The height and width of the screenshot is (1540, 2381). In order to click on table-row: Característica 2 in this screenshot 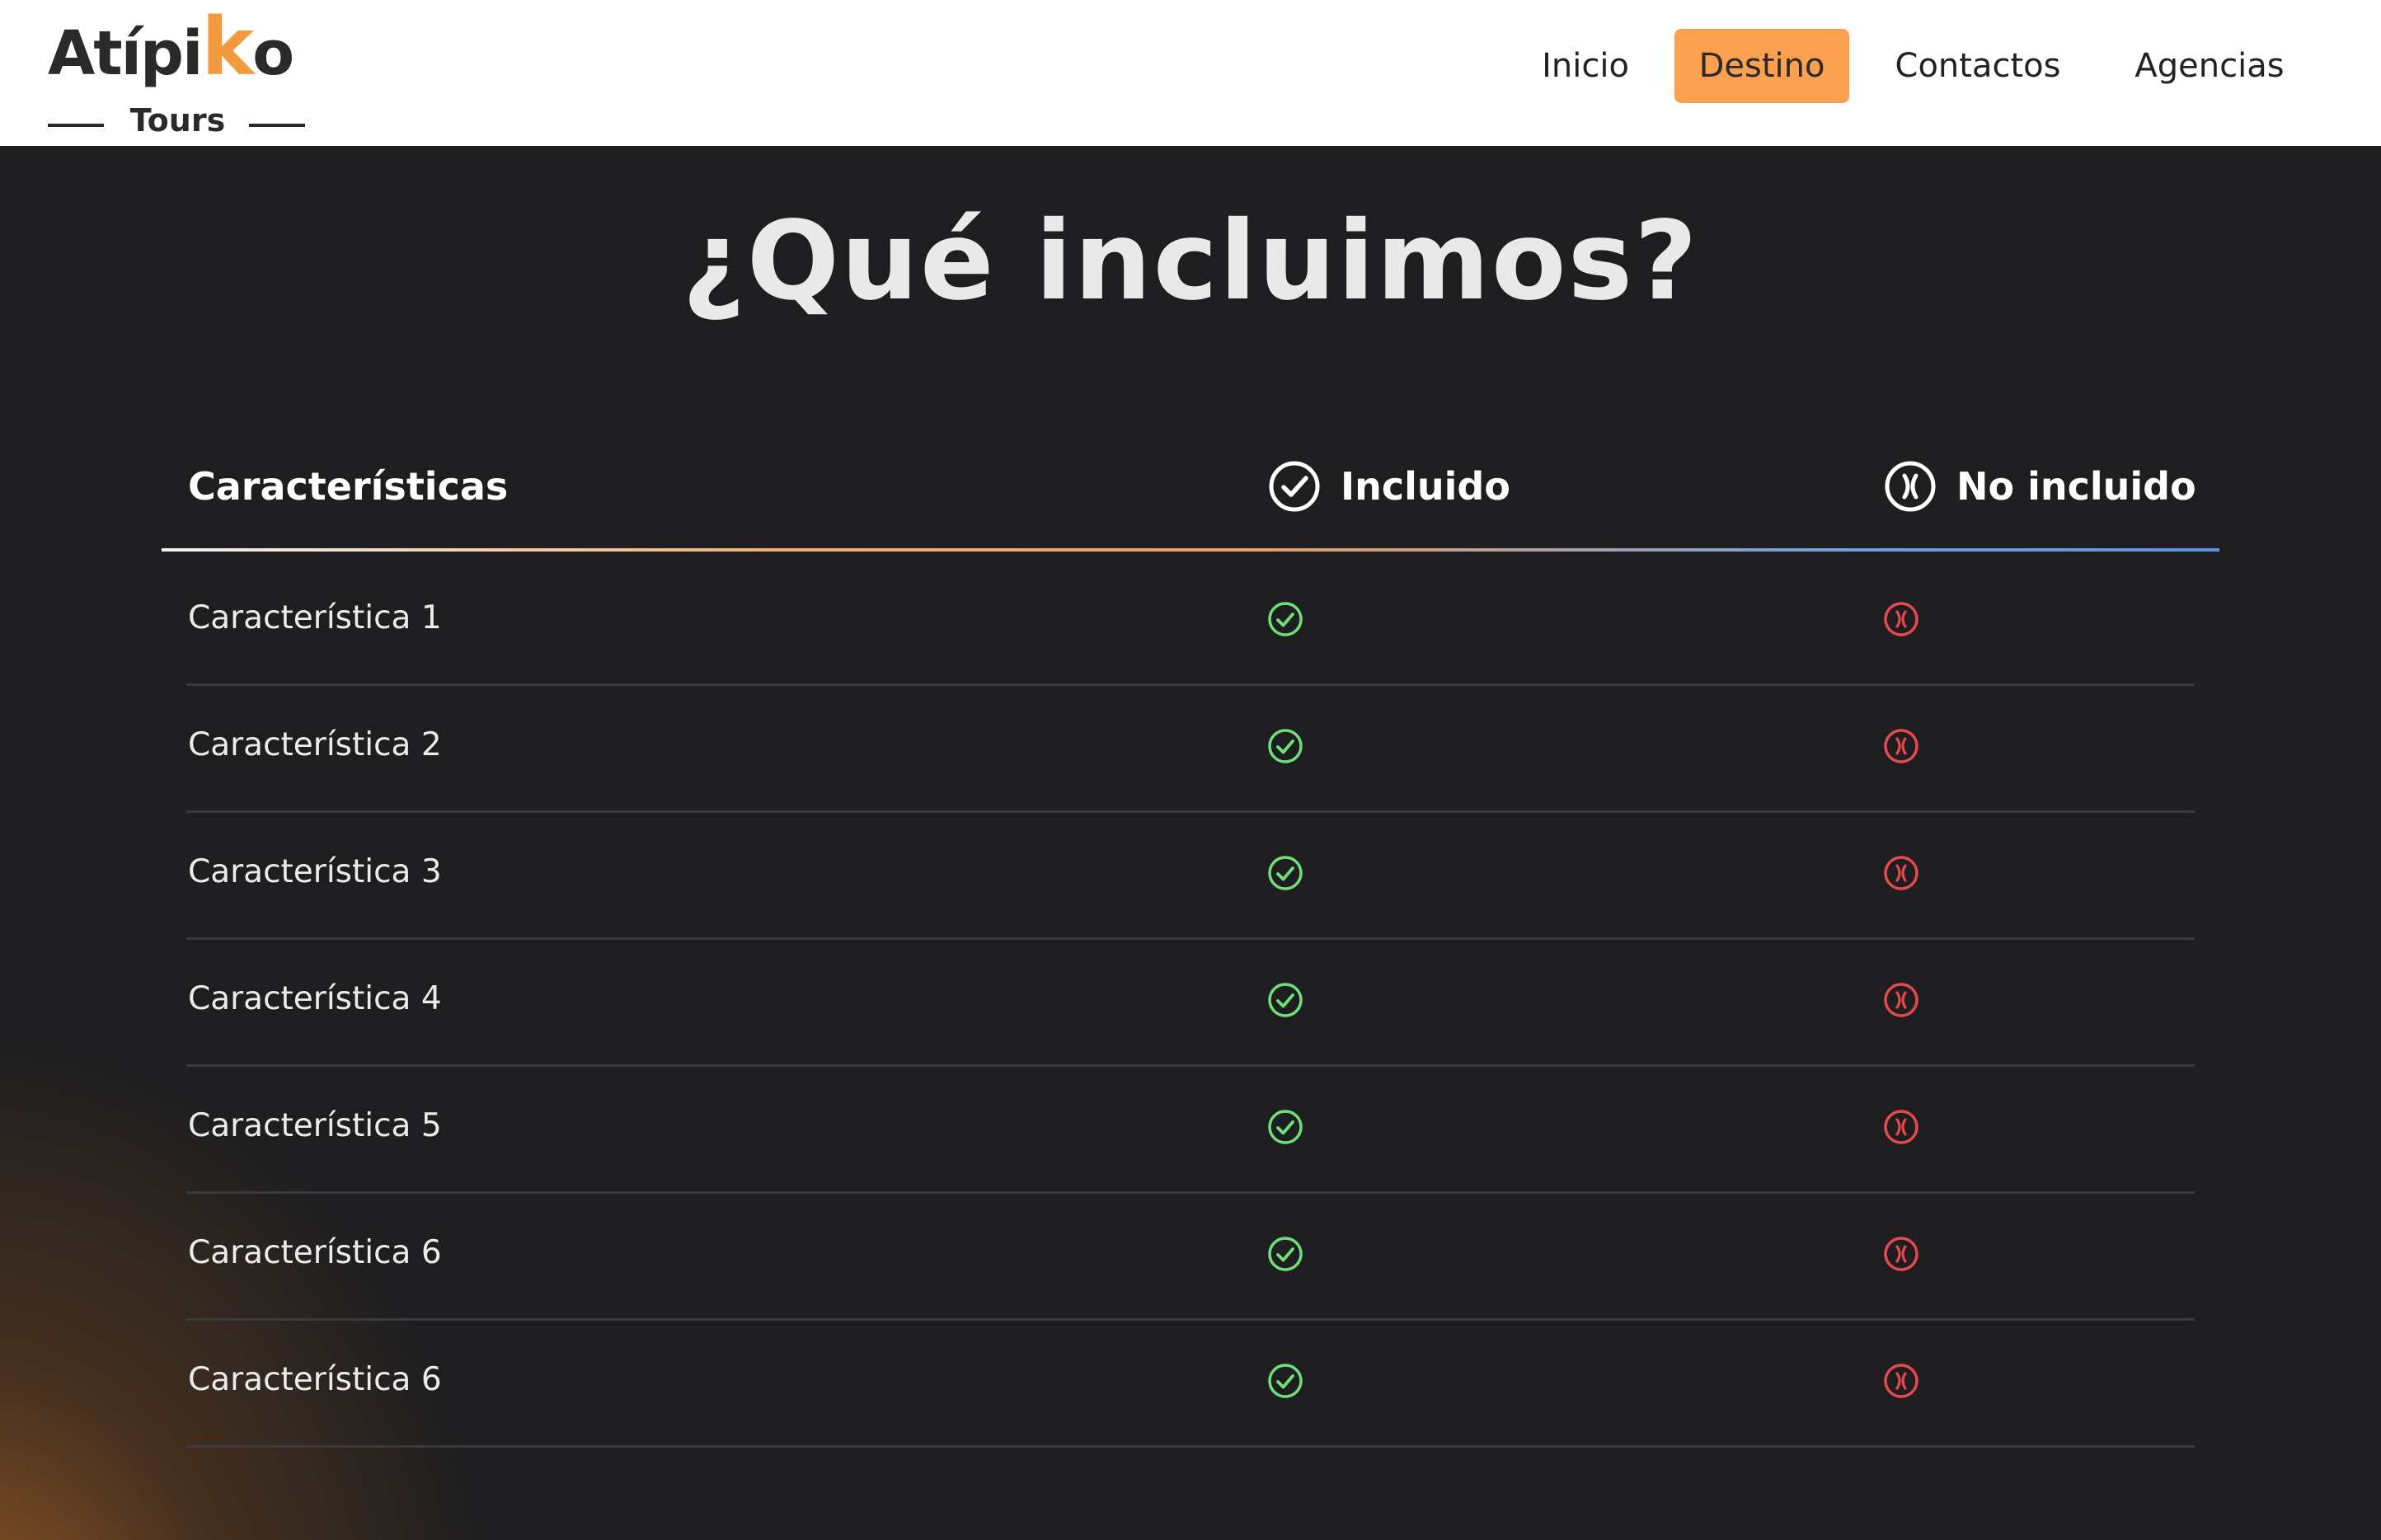, I will do `click(1190, 749)`.